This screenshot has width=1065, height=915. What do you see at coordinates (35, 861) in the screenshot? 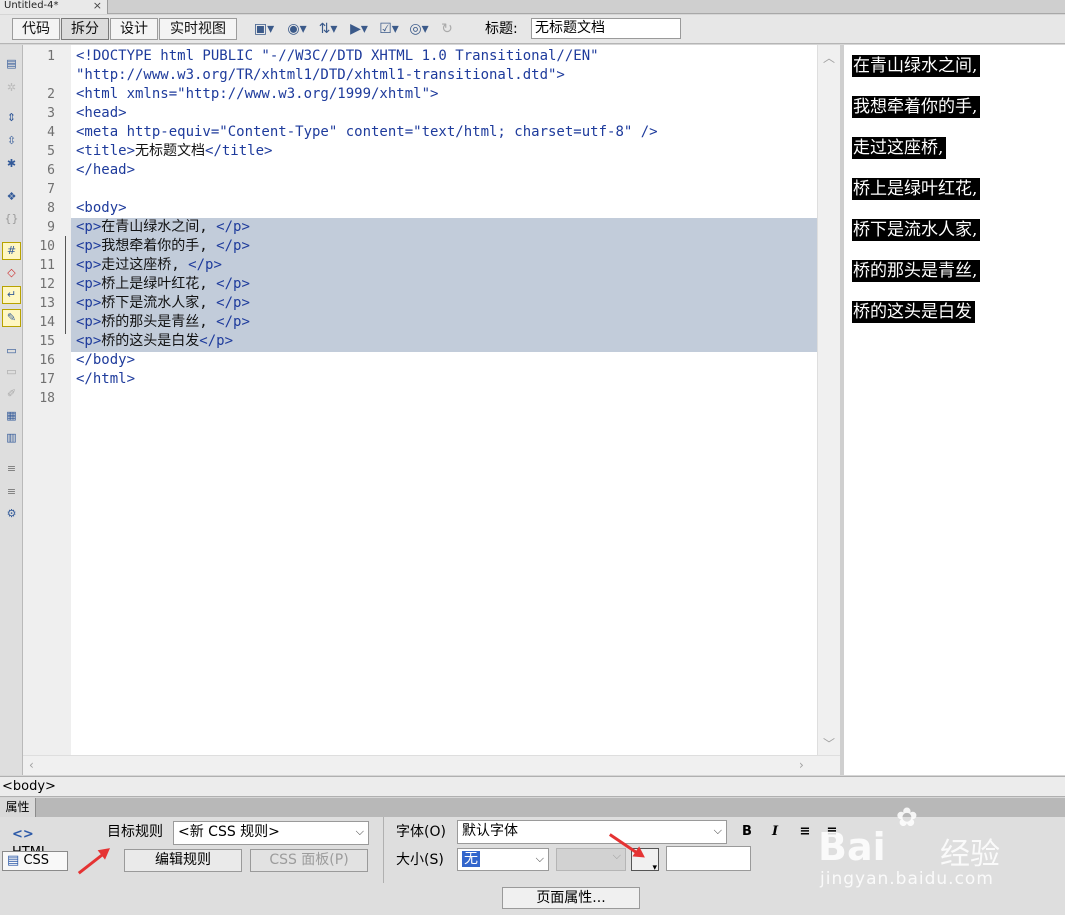
I see `css-mode-button: ▤ CSS` at bounding box center [35, 861].